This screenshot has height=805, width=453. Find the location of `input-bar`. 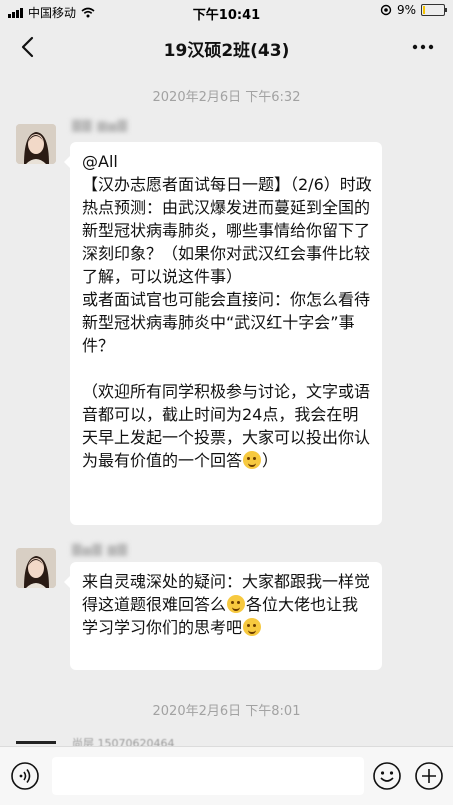

input-bar is located at coordinates (226, 775).